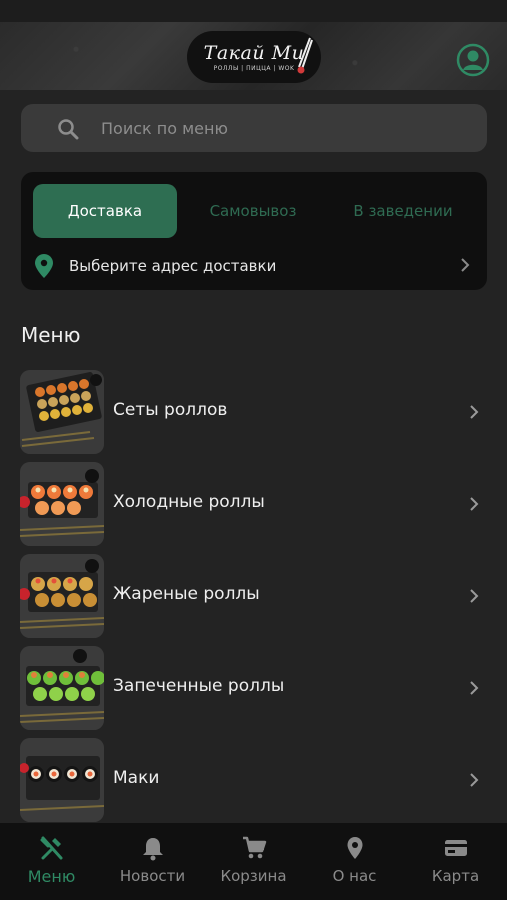 The image size is (507, 900). Describe the element at coordinates (253, 876) in the screenshot. I see `tab-label: Корзина` at that location.